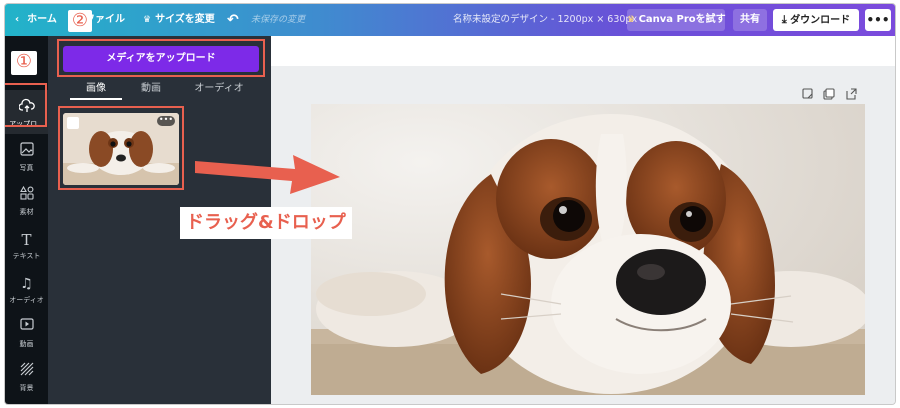 Image resolution: width=900 pixels, height=408 pixels. Describe the element at coordinates (26, 105) in the screenshot. I see `highlight-uploads-nav` at that location.